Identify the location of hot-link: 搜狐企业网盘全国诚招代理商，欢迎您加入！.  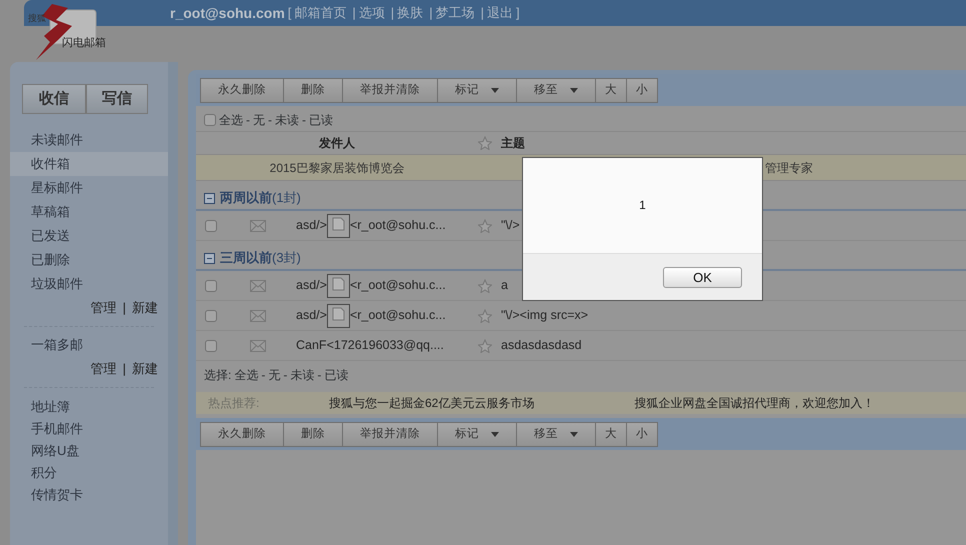
(754, 403).